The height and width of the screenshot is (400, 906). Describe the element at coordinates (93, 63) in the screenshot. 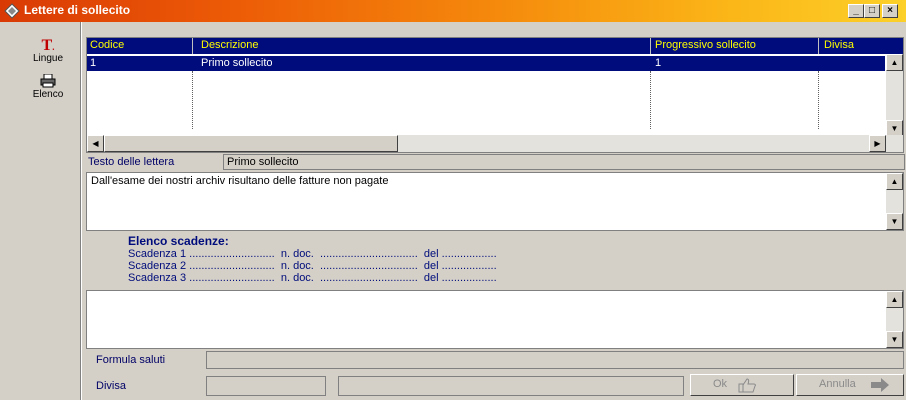

I see `cell-codice: 1` at that location.